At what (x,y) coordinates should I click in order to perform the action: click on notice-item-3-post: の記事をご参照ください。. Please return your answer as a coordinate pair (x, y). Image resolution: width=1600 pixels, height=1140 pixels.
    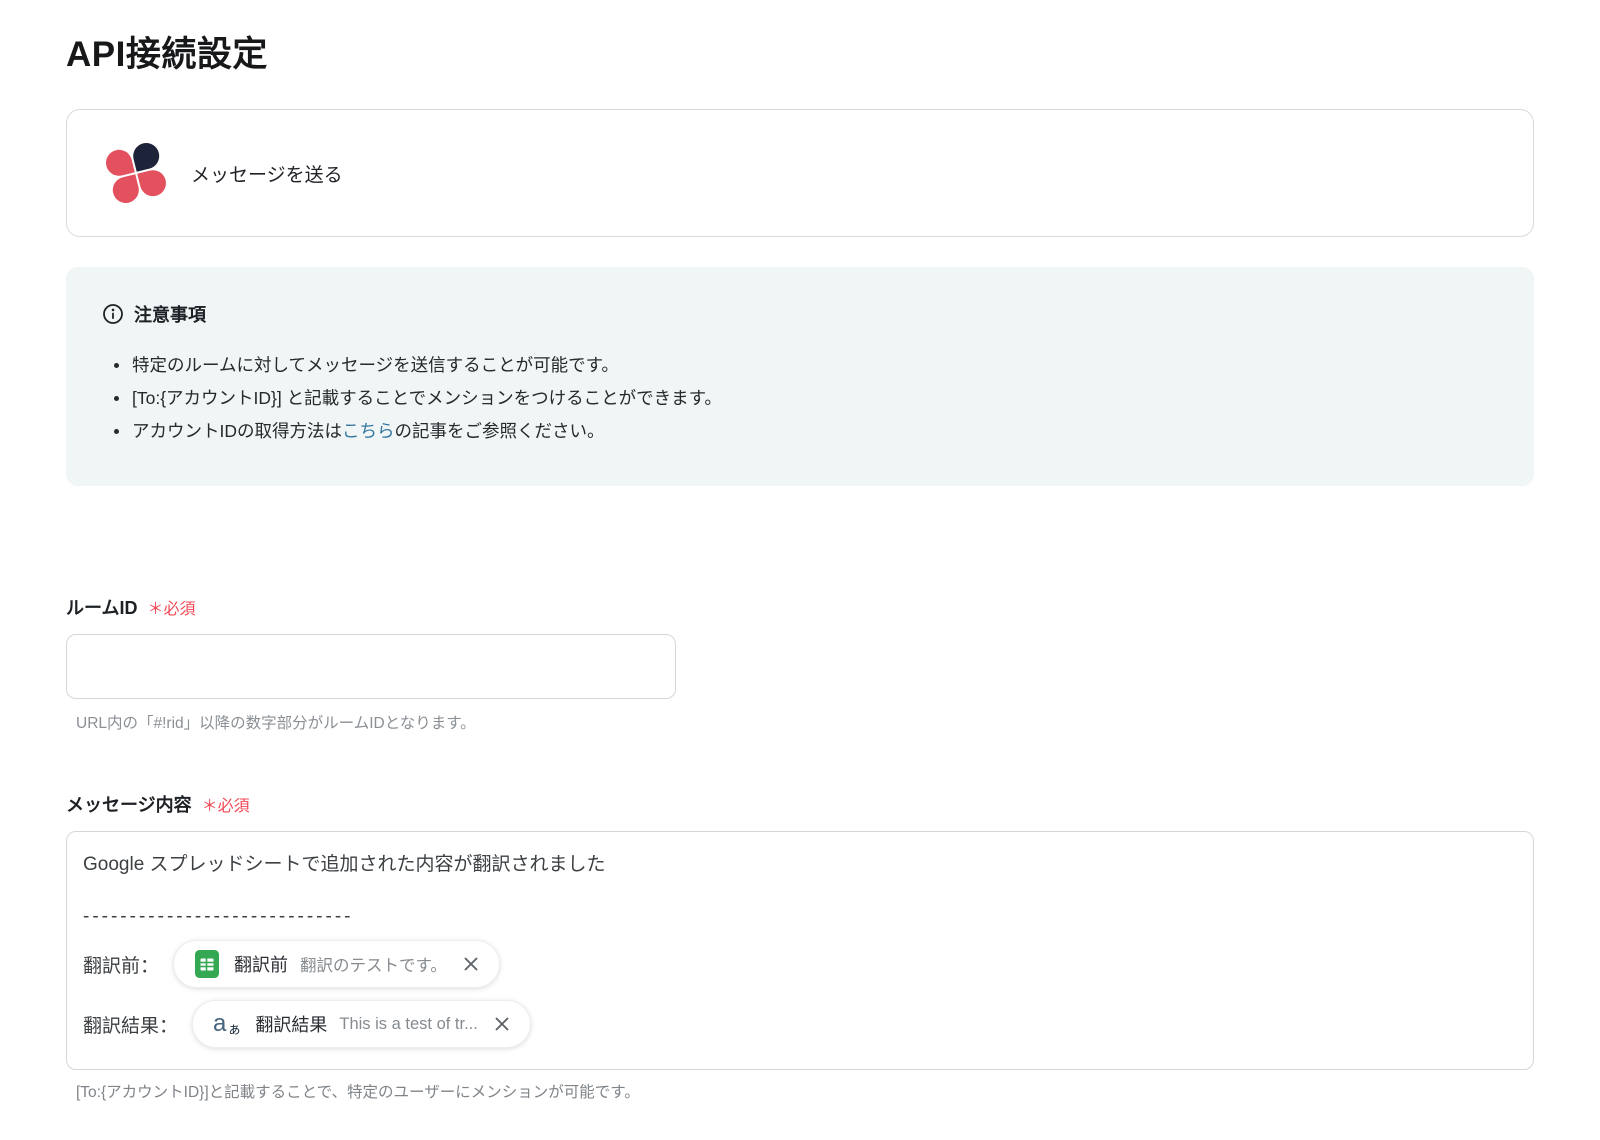
    Looking at the image, I should click on (499, 431).